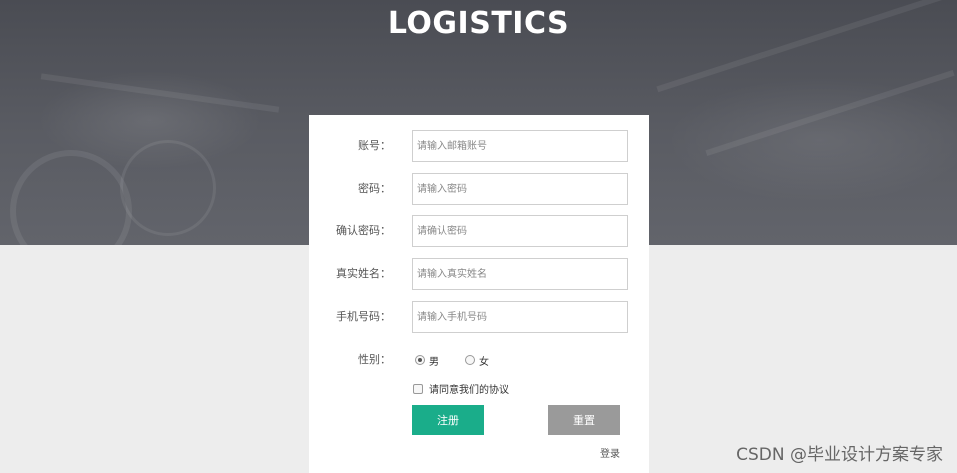 The image size is (957, 473). I want to click on real-name-row: 真实姓名：, so click(479, 274).